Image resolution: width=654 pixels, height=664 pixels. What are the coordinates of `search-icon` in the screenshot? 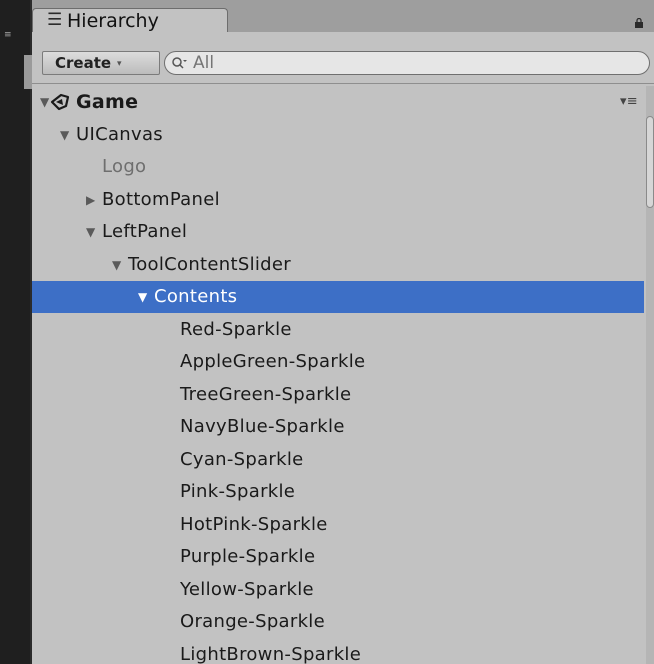 It's located at (179, 63).